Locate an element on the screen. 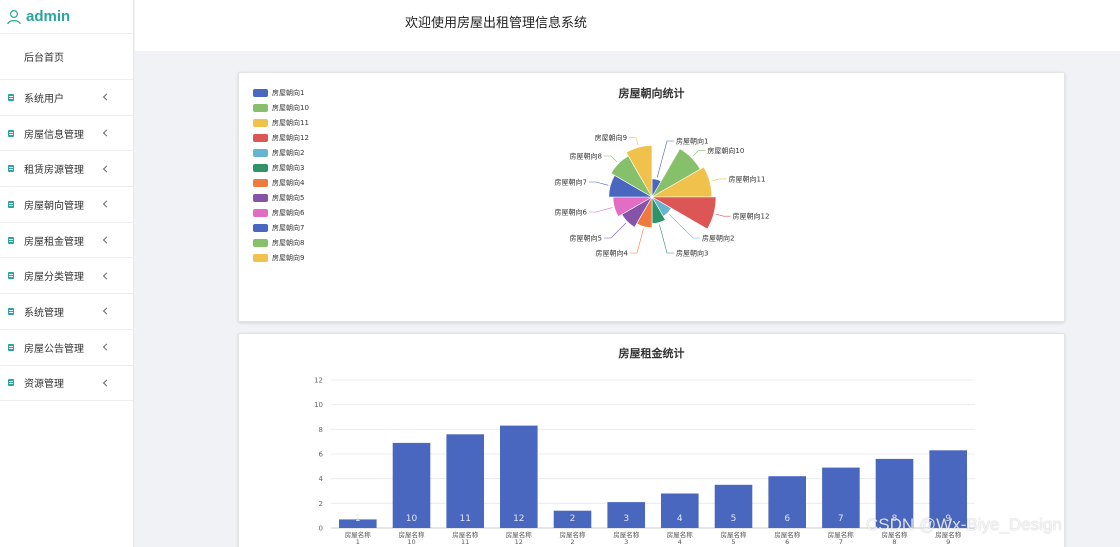 Image resolution: width=1120 pixels, height=547 pixels. watermark: CSDN @Wx-Biye_Design is located at coordinates (964, 524).